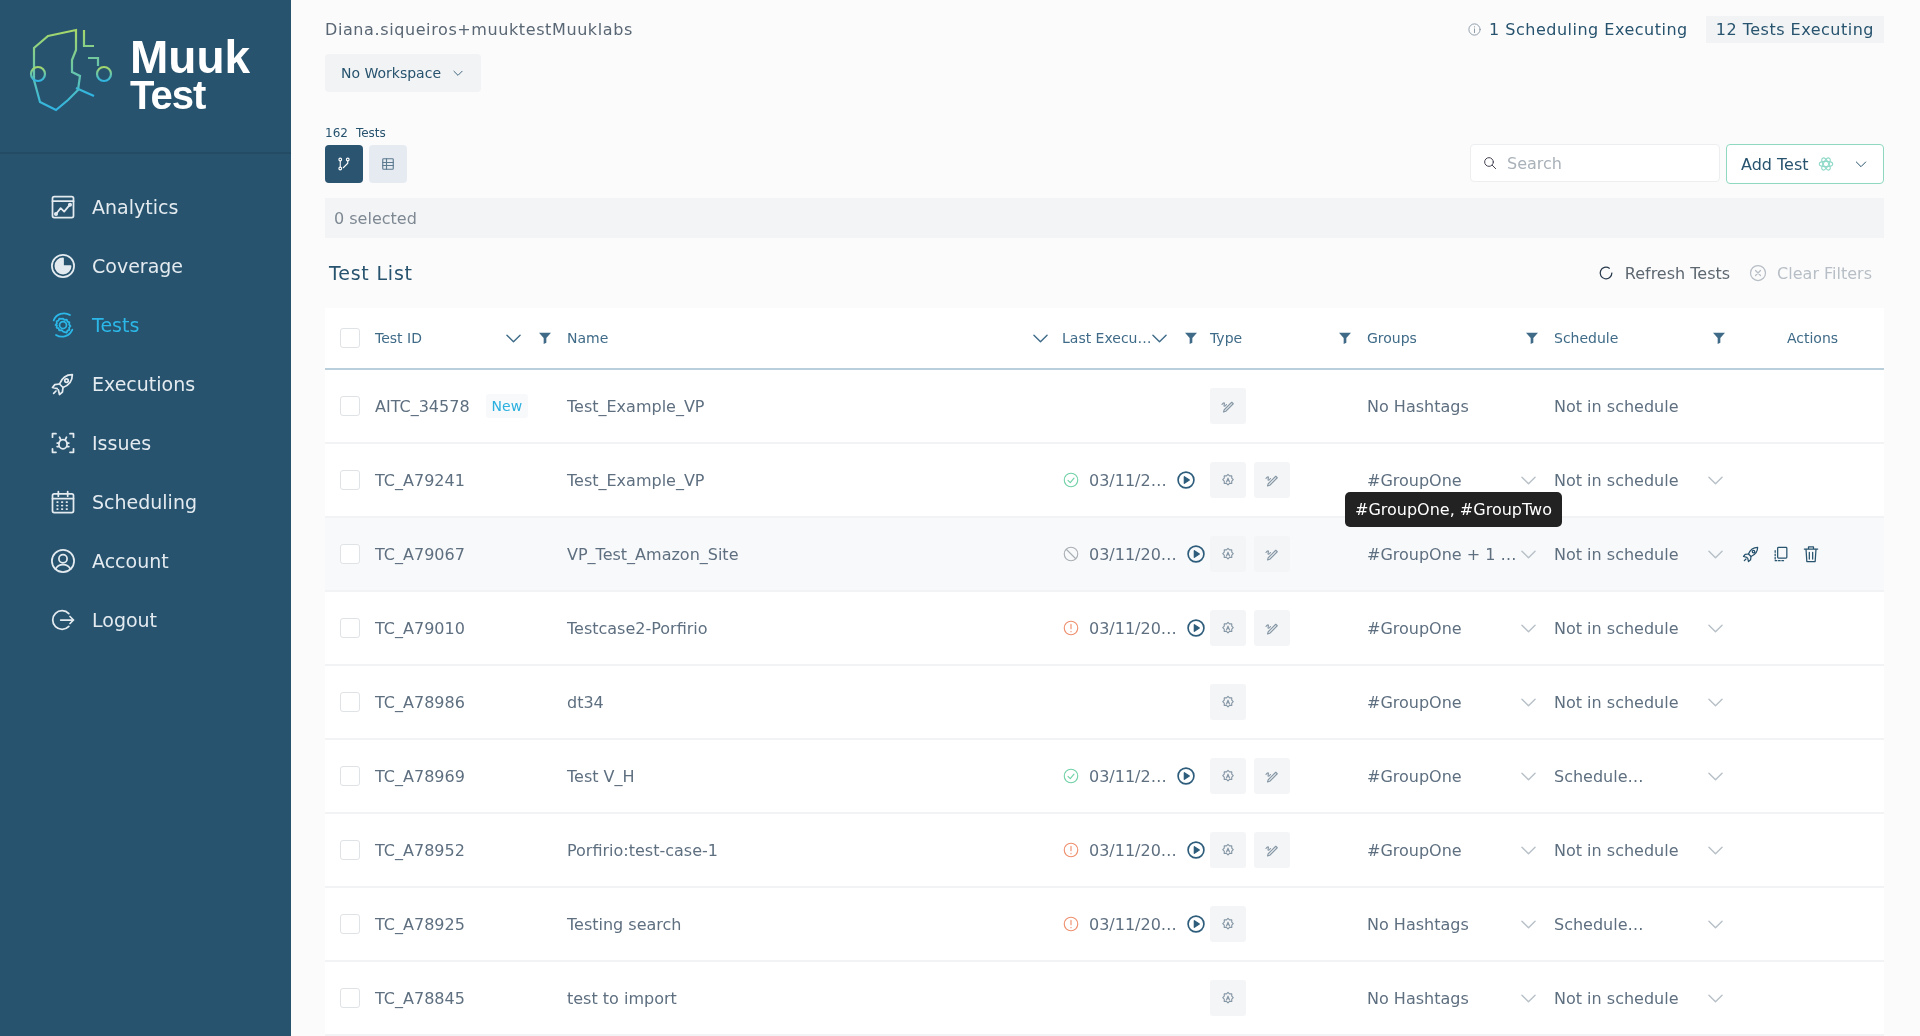 Image resolution: width=1920 pixels, height=1036 pixels. I want to click on column-header: Schedule, so click(1647, 338).